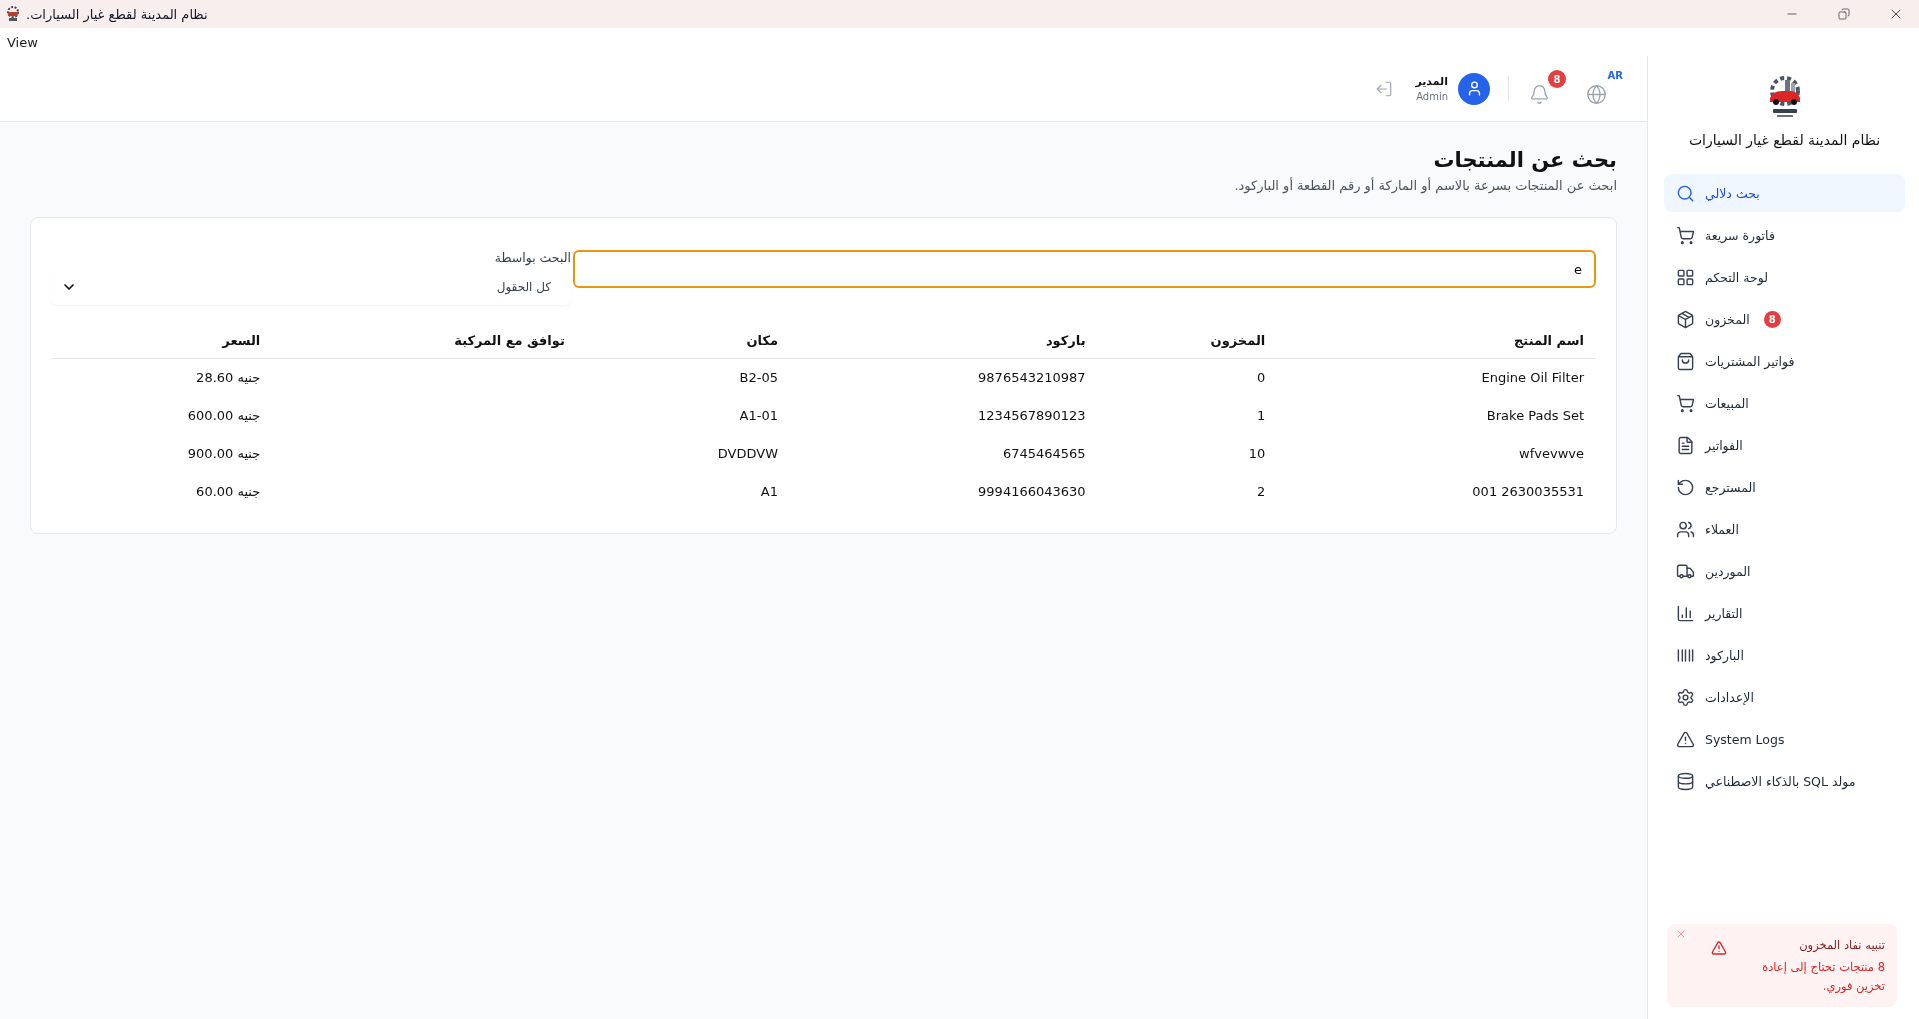 The height and width of the screenshot is (1019, 1919). I want to click on sidebar-item: الفواتير, so click(1784, 445).